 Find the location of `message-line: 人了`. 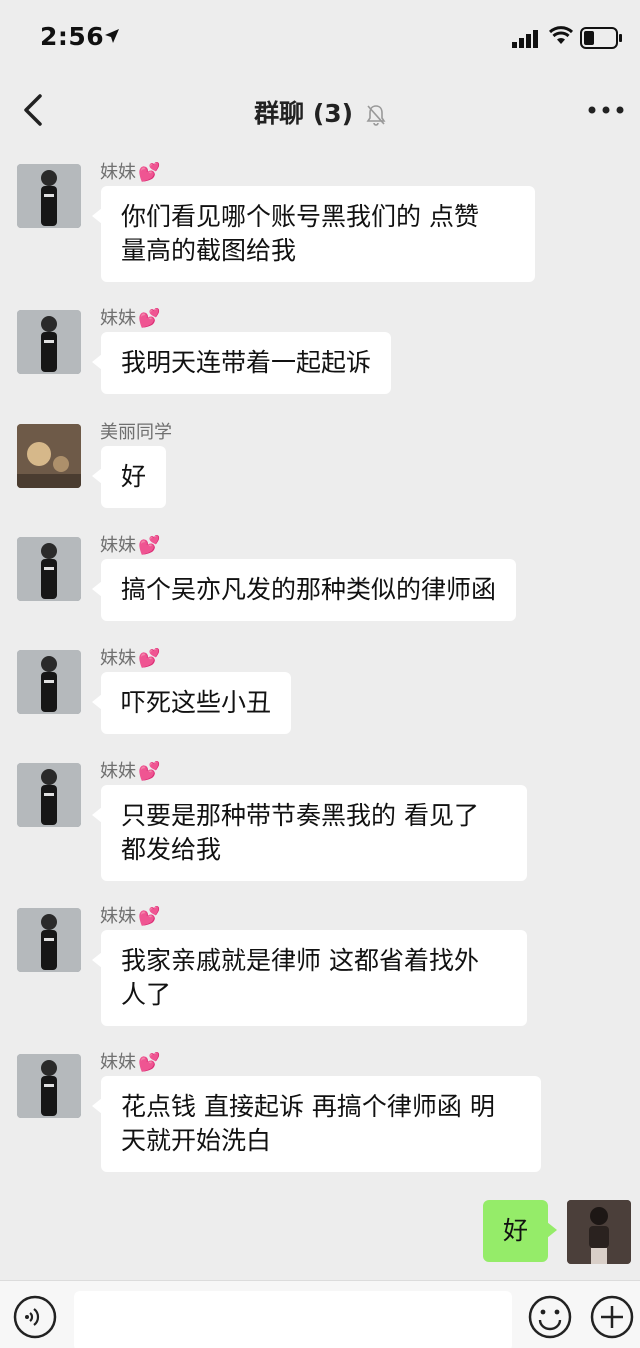

message-line: 人了 is located at coordinates (146, 994).